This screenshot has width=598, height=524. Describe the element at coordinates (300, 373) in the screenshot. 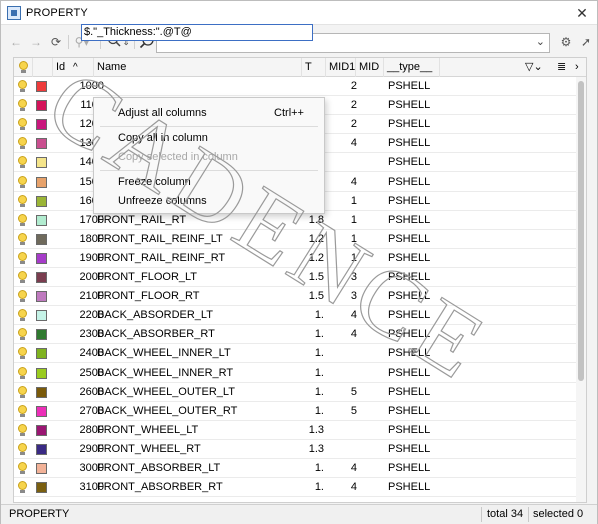

I see `table-row: 2500 BACK_WHEEL_INNER_RT 1. PSHELL` at that location.